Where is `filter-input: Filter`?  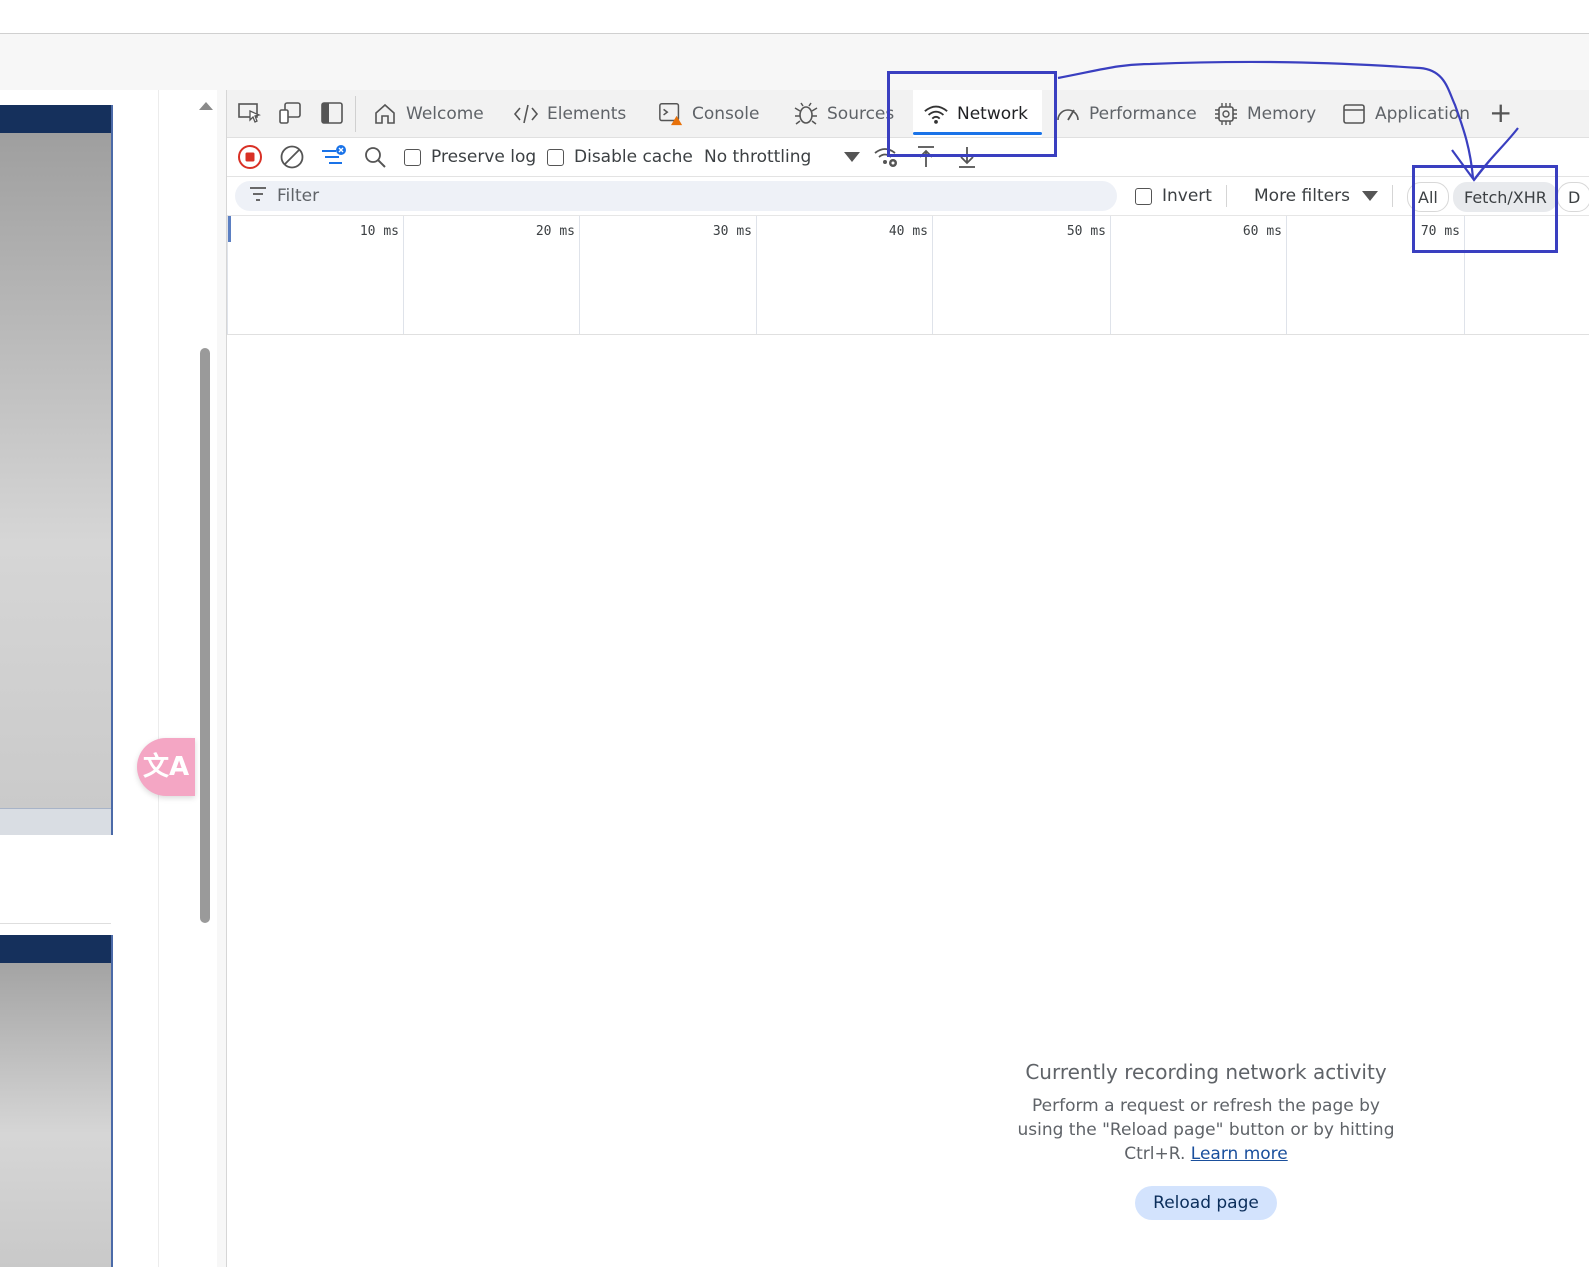
filter-input: Filter is located at coordinates (676, 196).